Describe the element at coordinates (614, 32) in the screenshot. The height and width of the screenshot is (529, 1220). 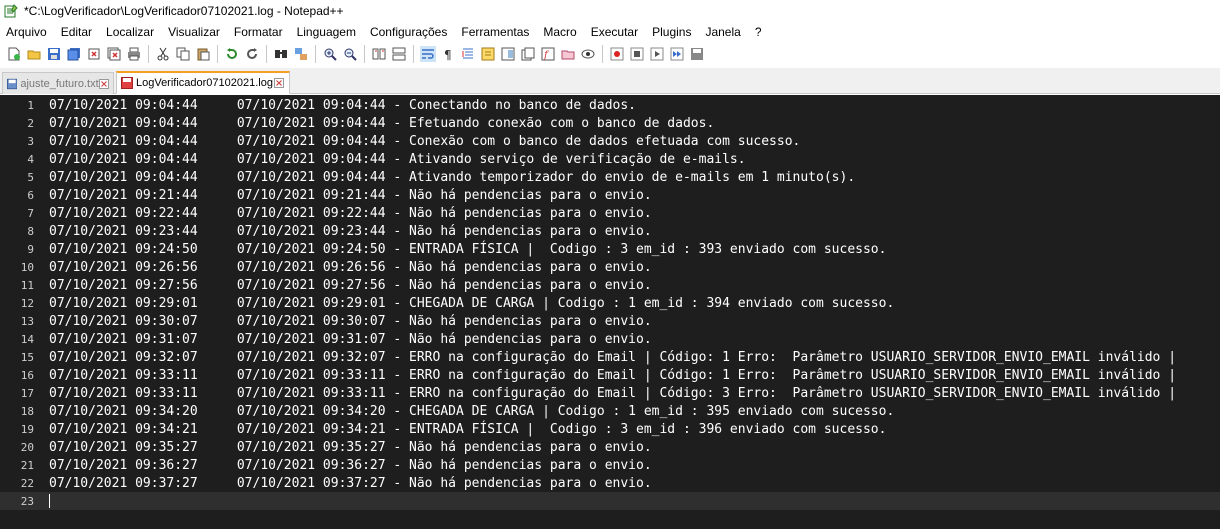
I see `menu-executar: Executar` at that location.